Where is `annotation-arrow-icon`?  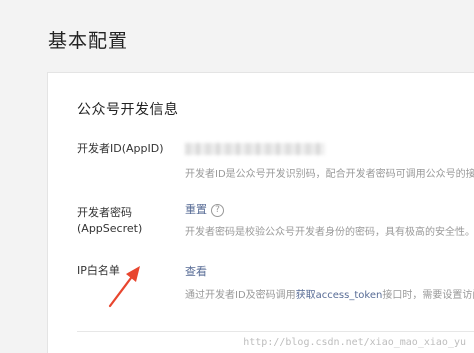
annotation-arrow-icon is located at coordinates (124, 287).